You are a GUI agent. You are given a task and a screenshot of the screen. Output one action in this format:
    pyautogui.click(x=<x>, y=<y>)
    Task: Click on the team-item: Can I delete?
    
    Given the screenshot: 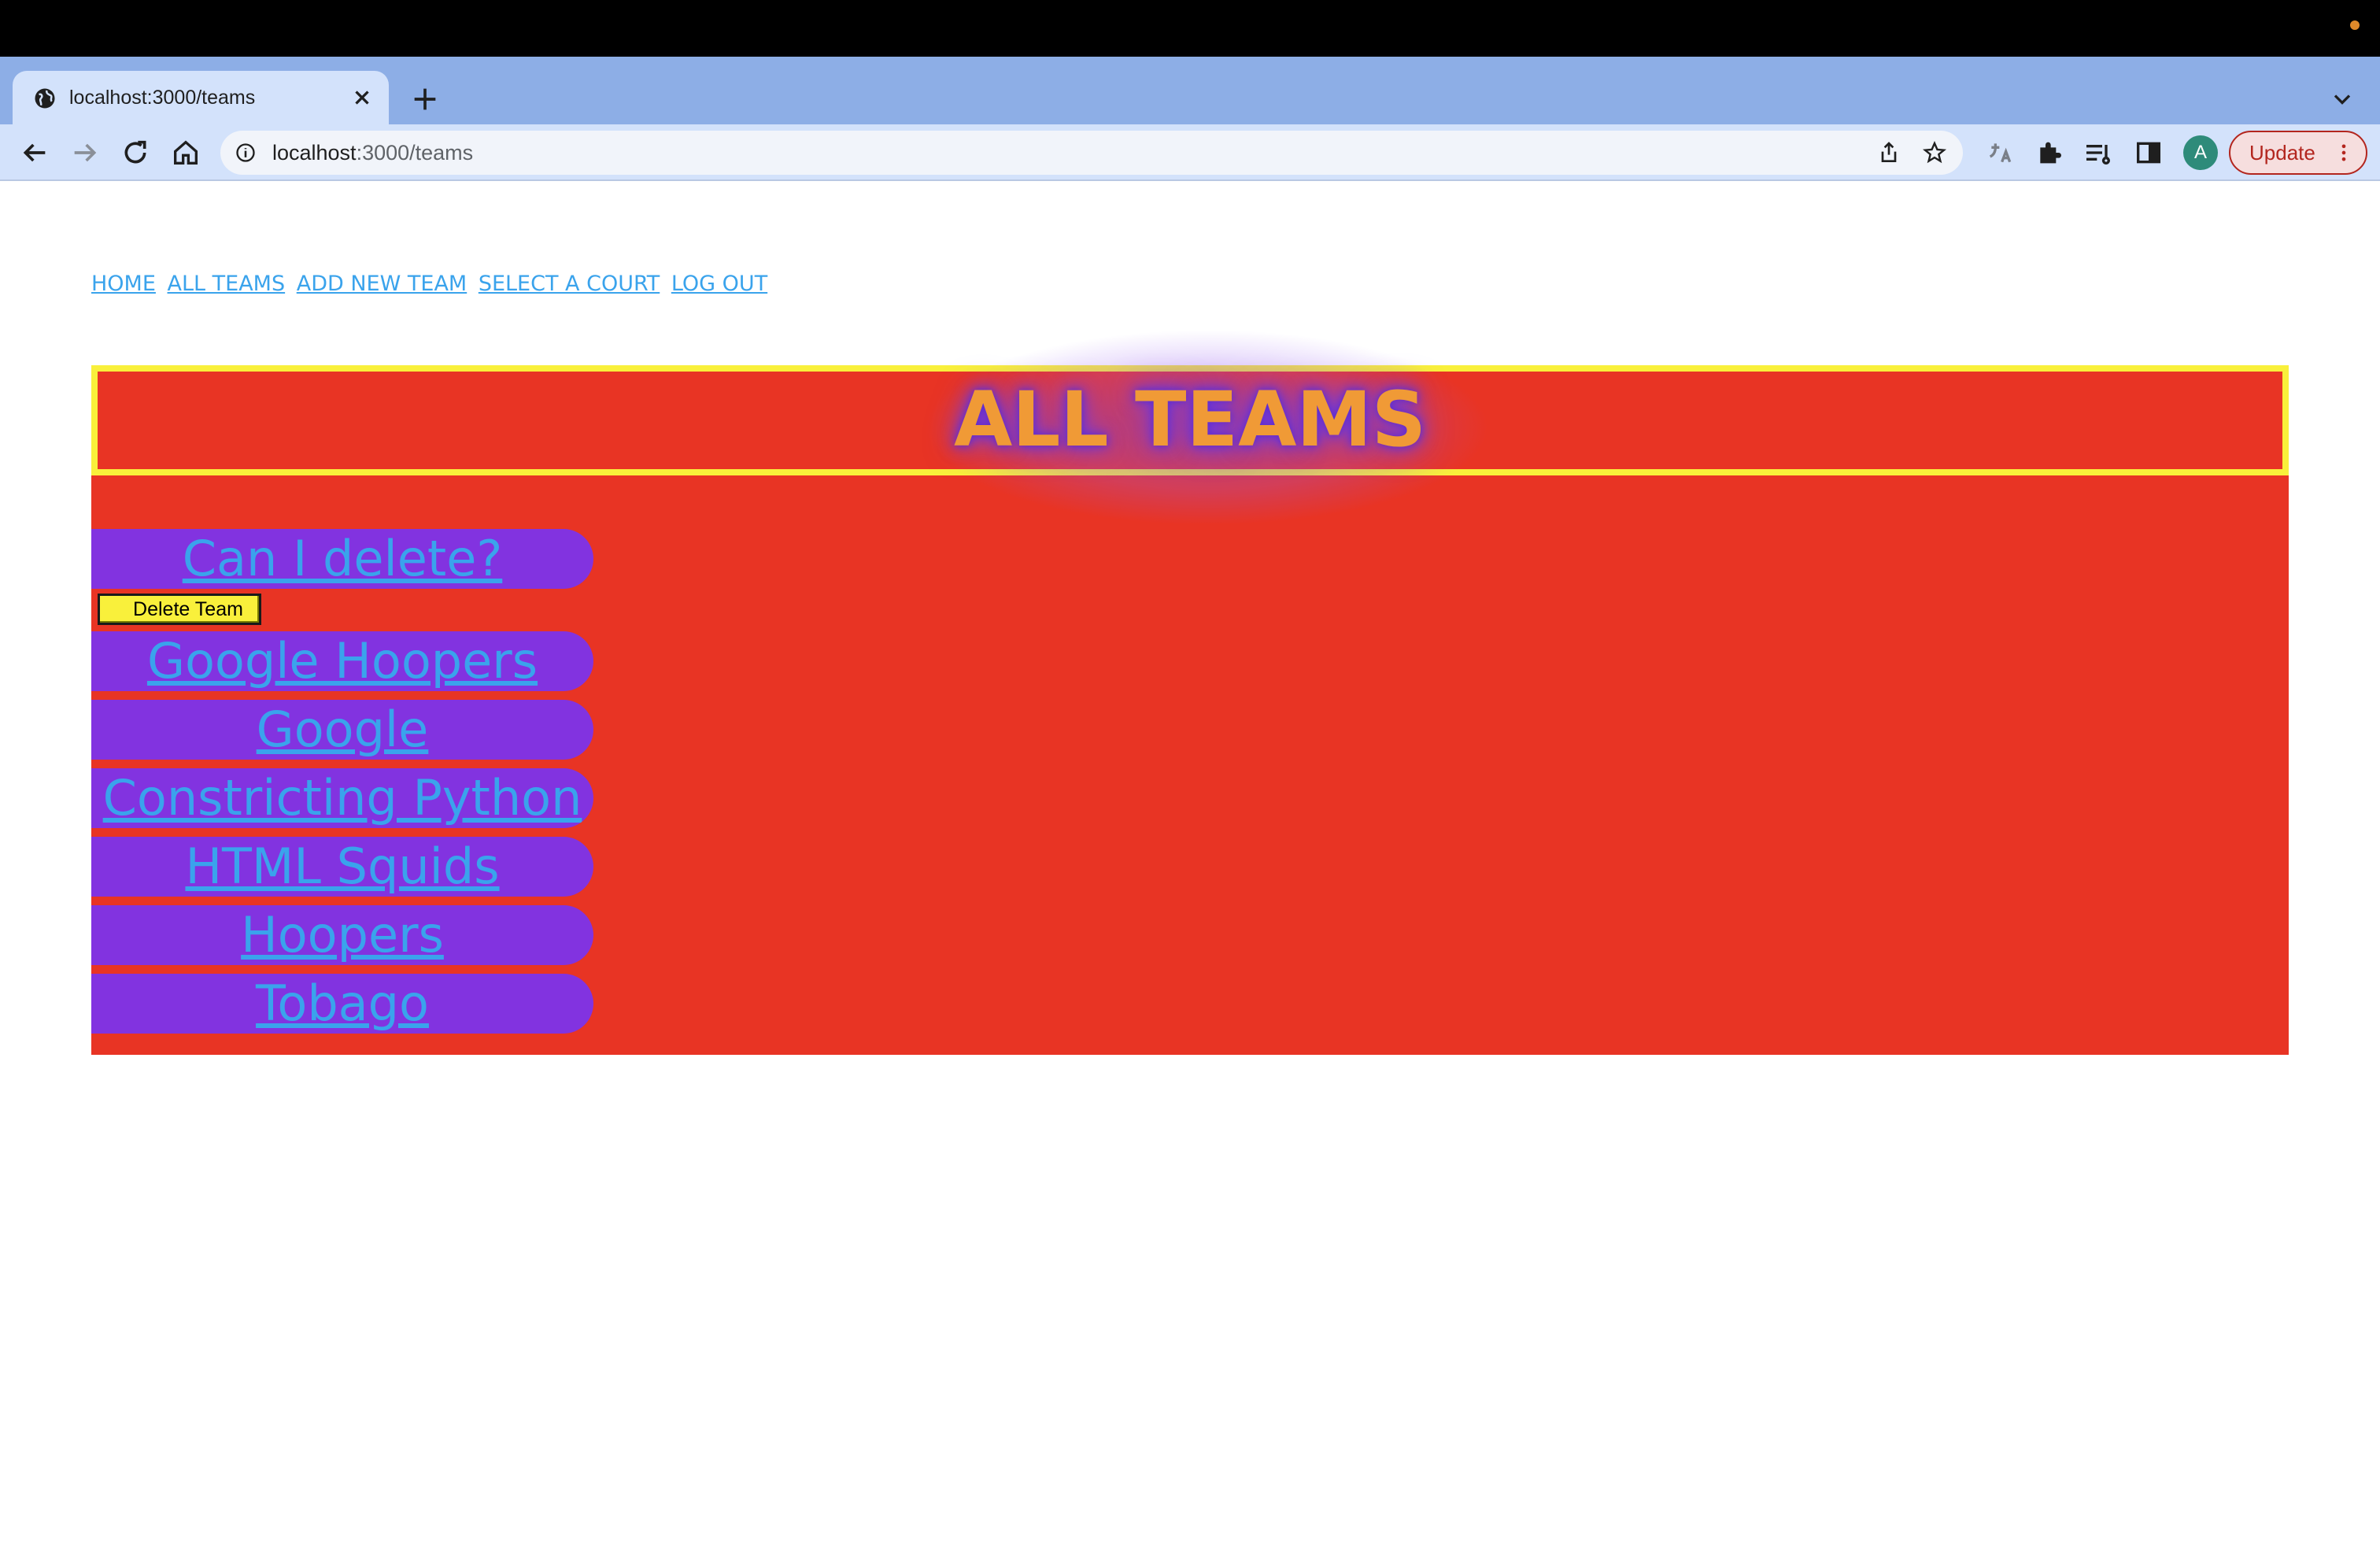 What is the action you would take?
    pyautogui.click(x=342, y=559)
    